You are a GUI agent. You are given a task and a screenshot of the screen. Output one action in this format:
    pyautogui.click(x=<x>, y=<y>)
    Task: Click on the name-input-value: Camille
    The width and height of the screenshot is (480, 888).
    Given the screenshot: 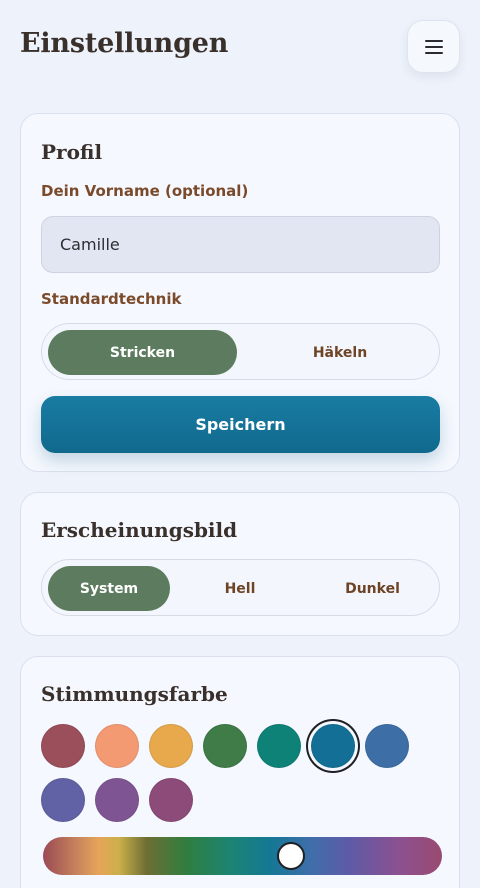 What is the action you would take?
    pyautogui.click(x=90, y=244)
    